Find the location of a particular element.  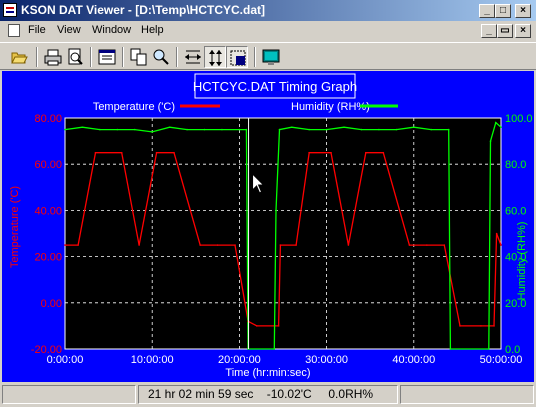

print-icon is located at coordinates (53, 57).